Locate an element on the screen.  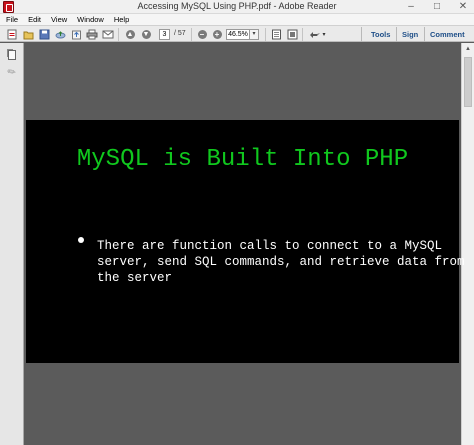
next-page-icon: ▼ is located at coordinates (146, 34).